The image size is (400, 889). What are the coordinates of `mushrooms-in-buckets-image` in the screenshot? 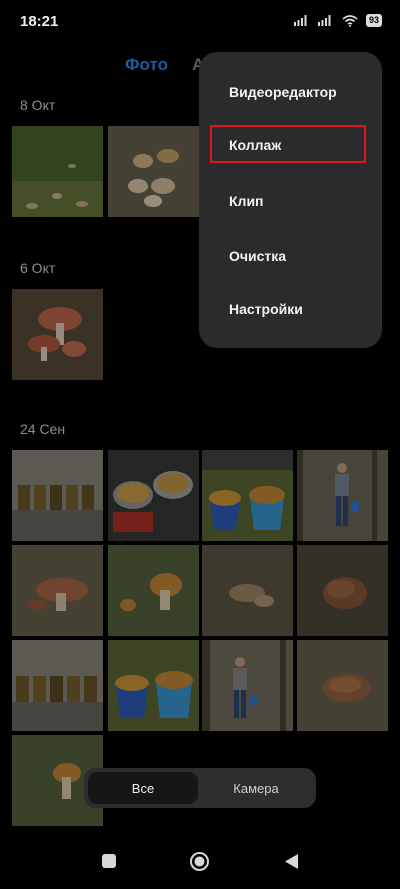 It's located at (247, 495).